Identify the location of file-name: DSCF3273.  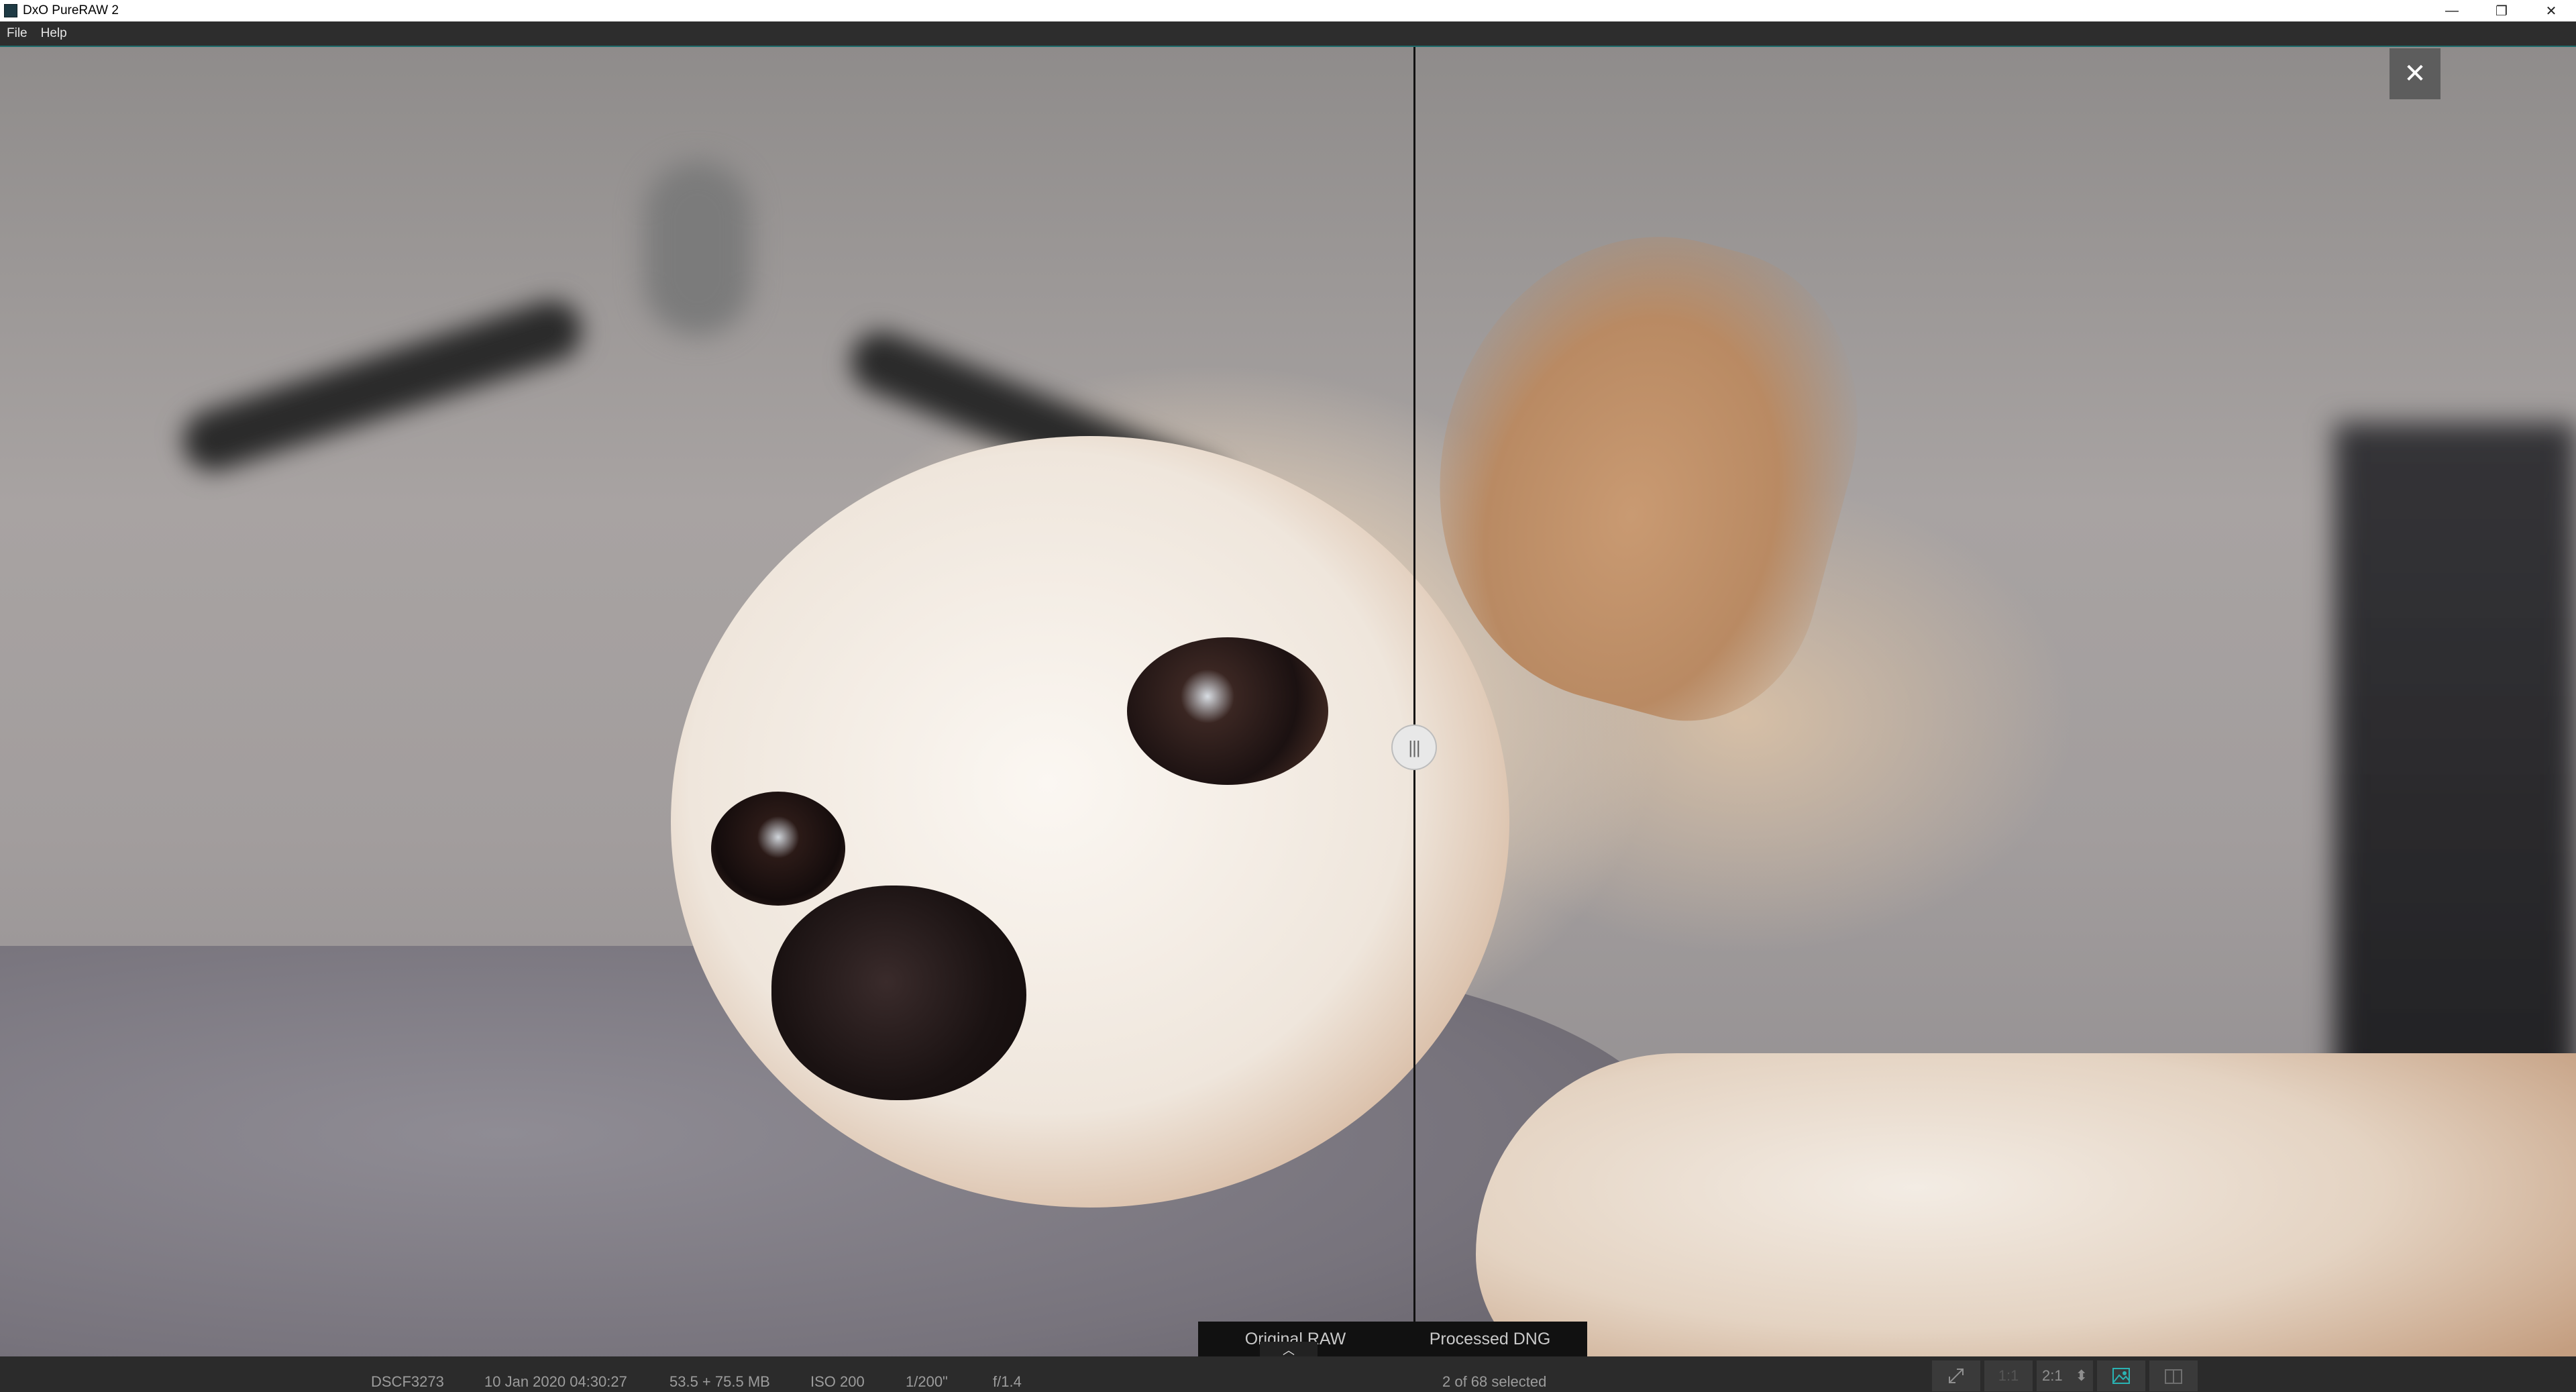
(407, 1381).